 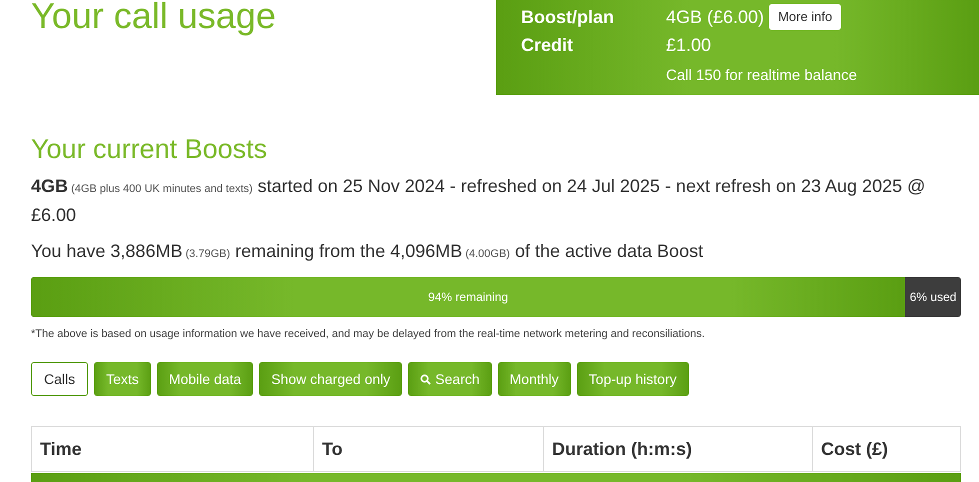 I want to click on filter-button: Search, so click(x=450, y=379).